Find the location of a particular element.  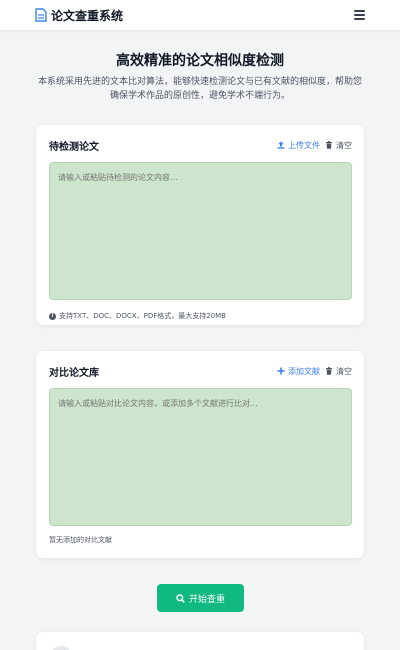

add-document-label: 添加文献 is located at coordinates (304, 371).